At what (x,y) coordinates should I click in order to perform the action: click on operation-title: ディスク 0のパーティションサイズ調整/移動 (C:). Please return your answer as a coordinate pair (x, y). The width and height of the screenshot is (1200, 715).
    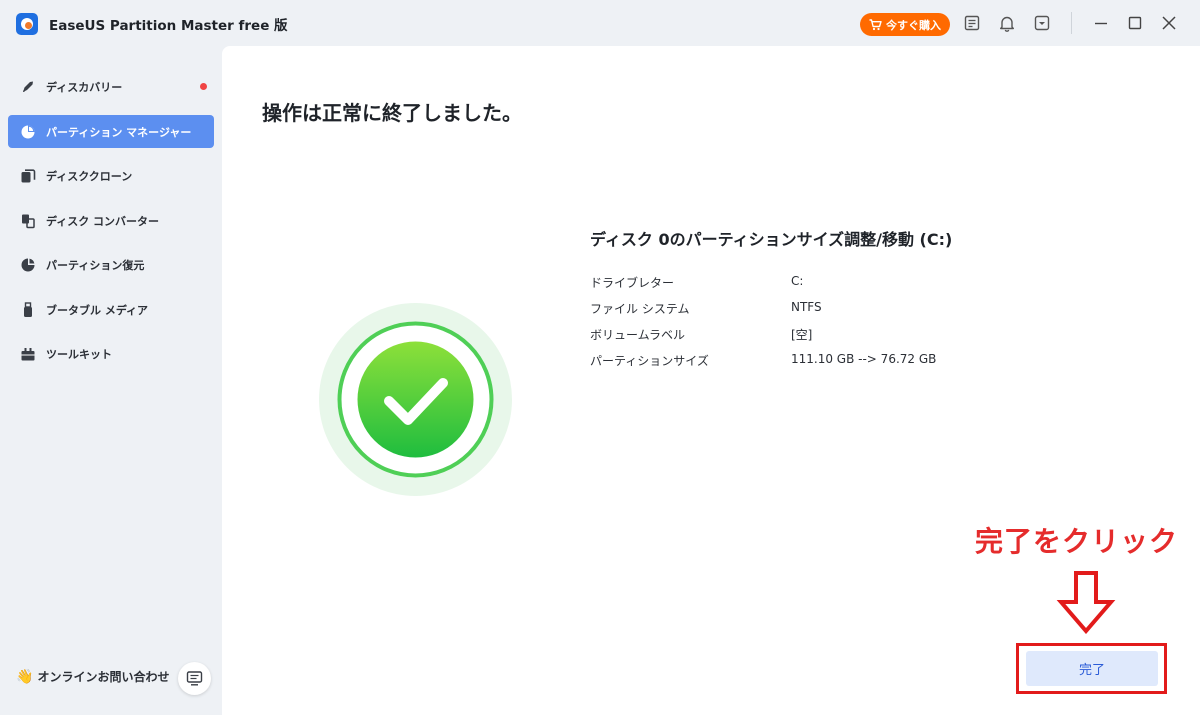
    Looking at the image, I should click on (771, 239).